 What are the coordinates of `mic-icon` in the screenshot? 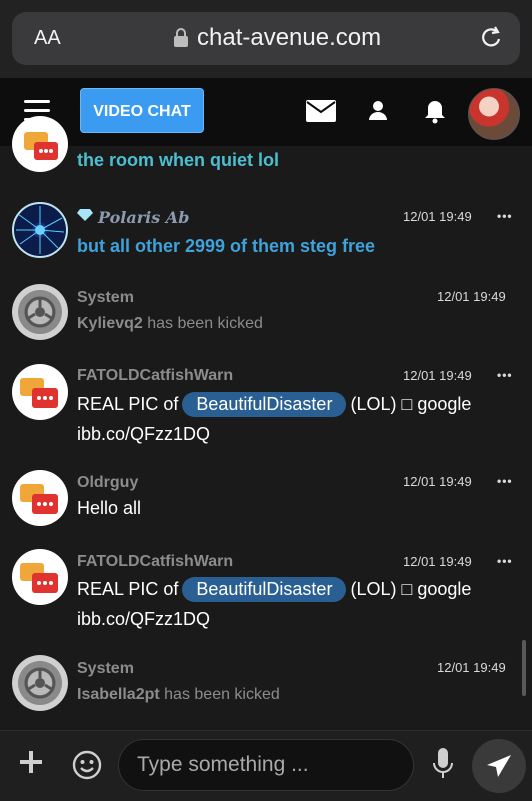 It's located at (443, 766).